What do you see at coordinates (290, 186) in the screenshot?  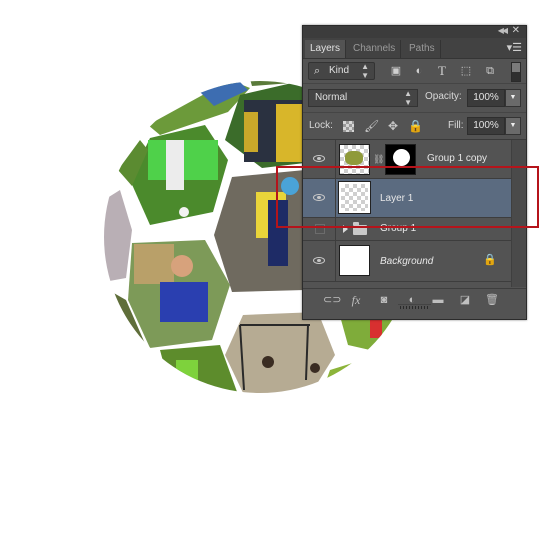 I see `raincoat-hat` at bounding box center [290, 186].